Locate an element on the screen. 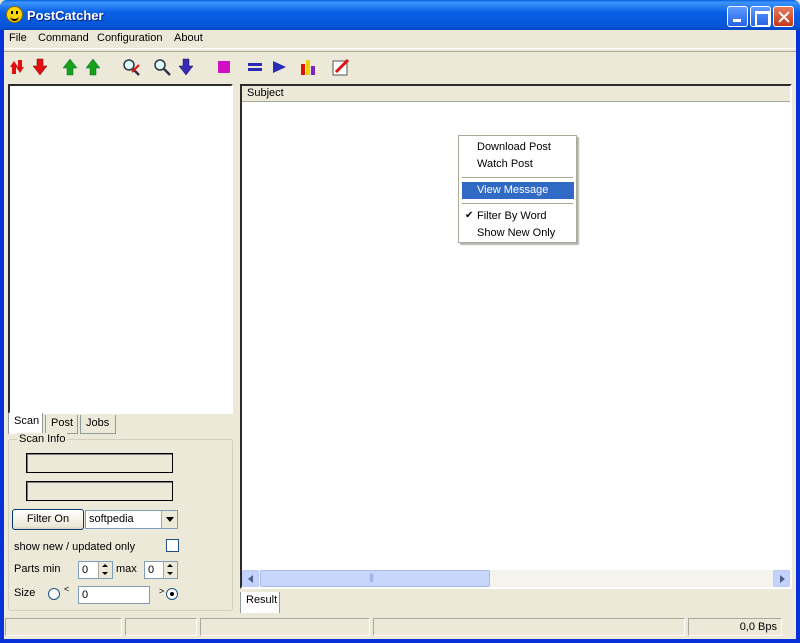 The height and width of the screenshot is (643, 800). magnify-remove-icon is located at coordinates (131, 67).